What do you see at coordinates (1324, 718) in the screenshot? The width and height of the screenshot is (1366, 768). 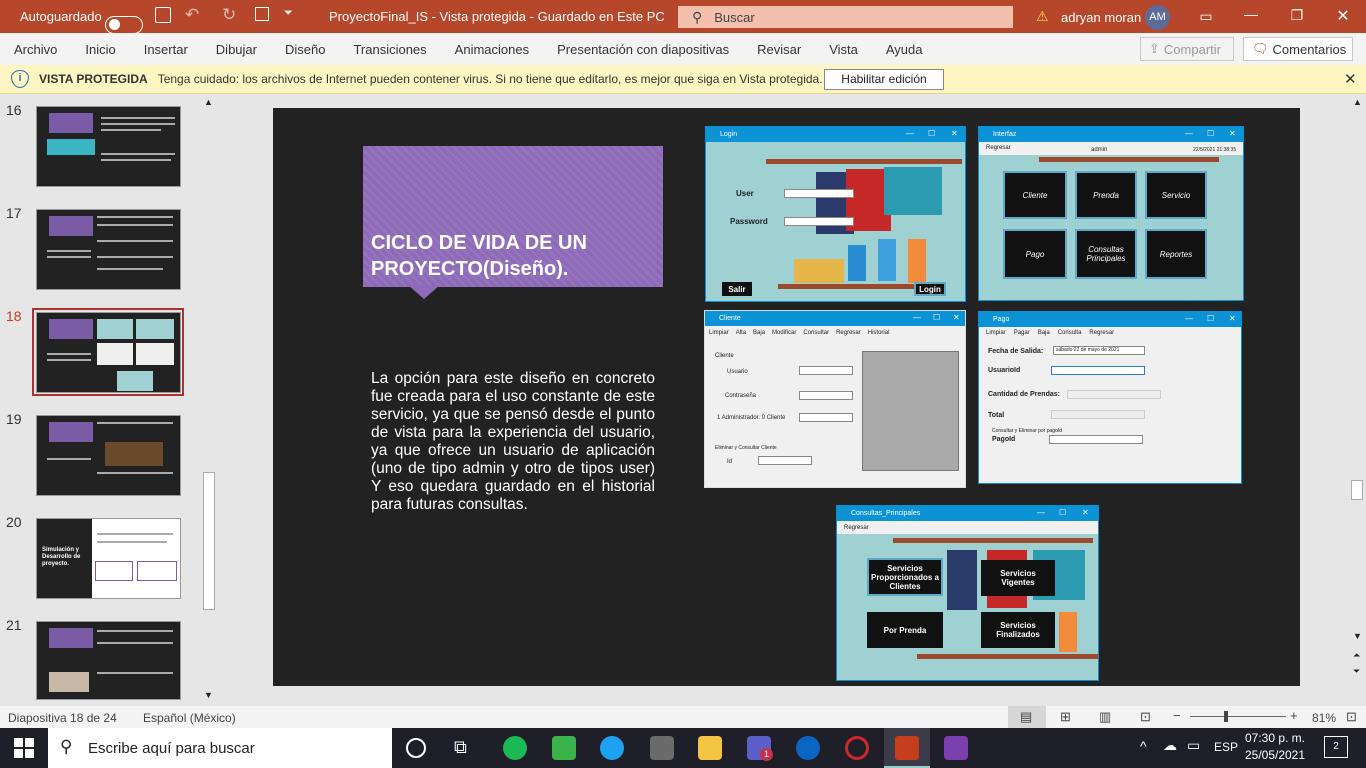 I see `zoom-level: 81%` at bounding box center [1324, 718].